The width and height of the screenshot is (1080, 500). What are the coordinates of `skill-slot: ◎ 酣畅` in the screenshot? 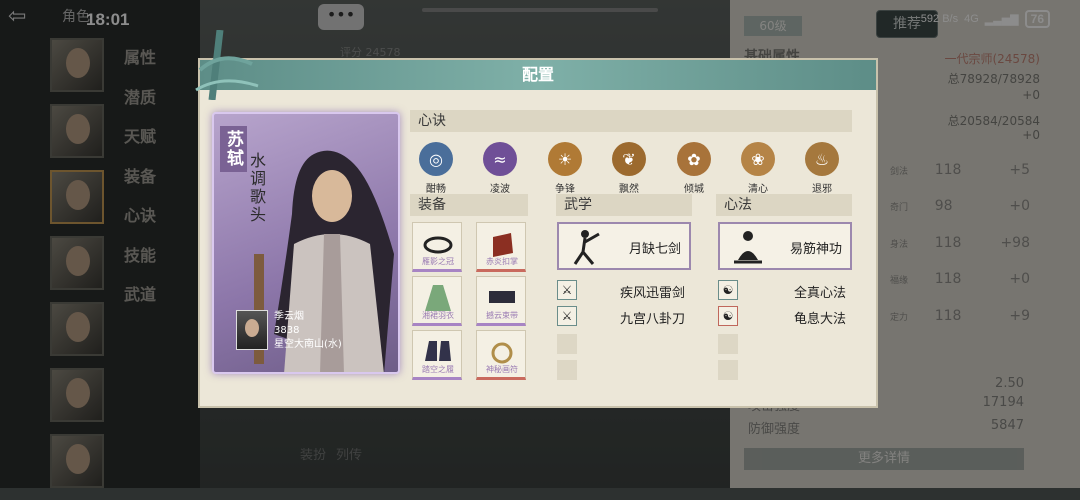 It's located at (436, 168).